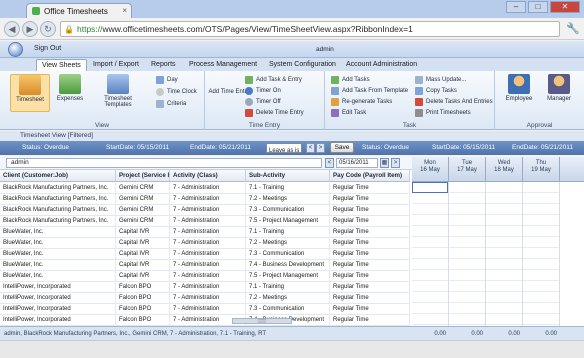  Describe the element at coordinates (430, 169) in the screenshot. I see `day-header-mon: Mon 16 May` at that location.